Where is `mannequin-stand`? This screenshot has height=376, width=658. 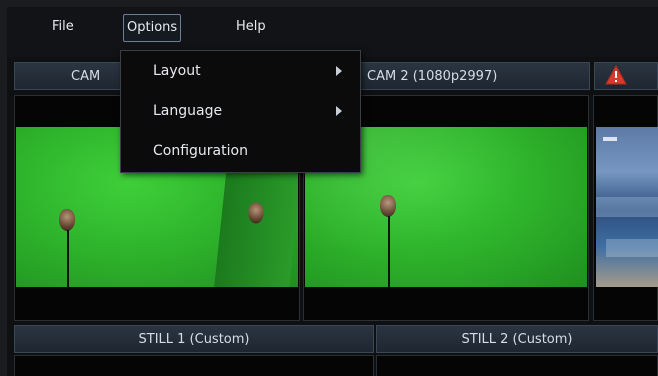 mannequin-stand is located at coordinates (68, 258).